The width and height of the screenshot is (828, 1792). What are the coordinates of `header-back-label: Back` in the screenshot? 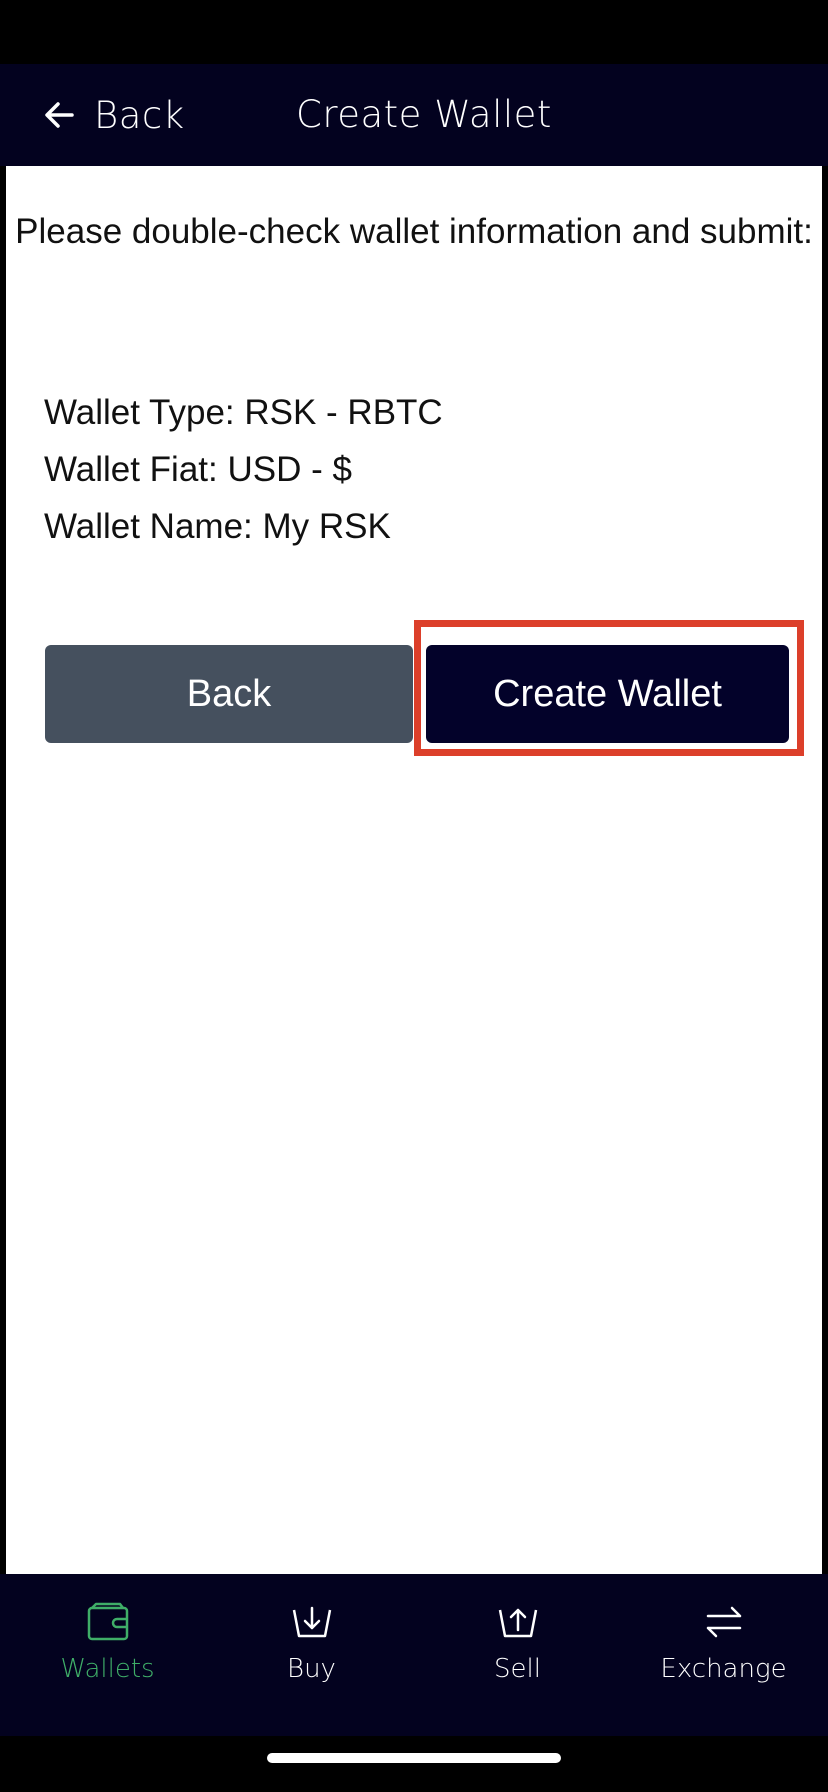 It's located at (139, 115).